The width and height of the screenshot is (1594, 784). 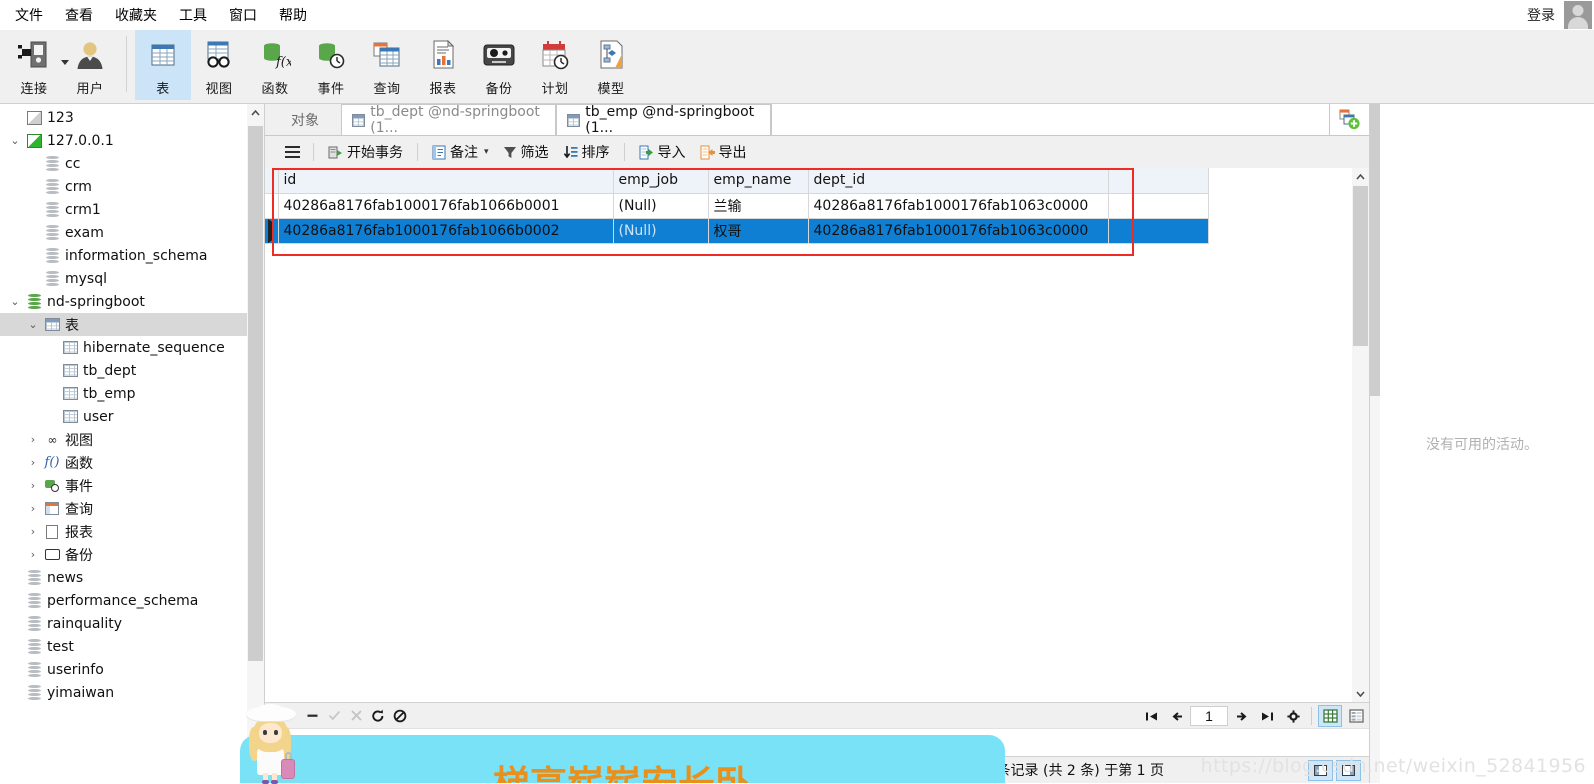 What do you see at coordinates (136, 15) in the screenshot?
I see `menu-favorites: 收藏夹` at bounding box center [136, 15].